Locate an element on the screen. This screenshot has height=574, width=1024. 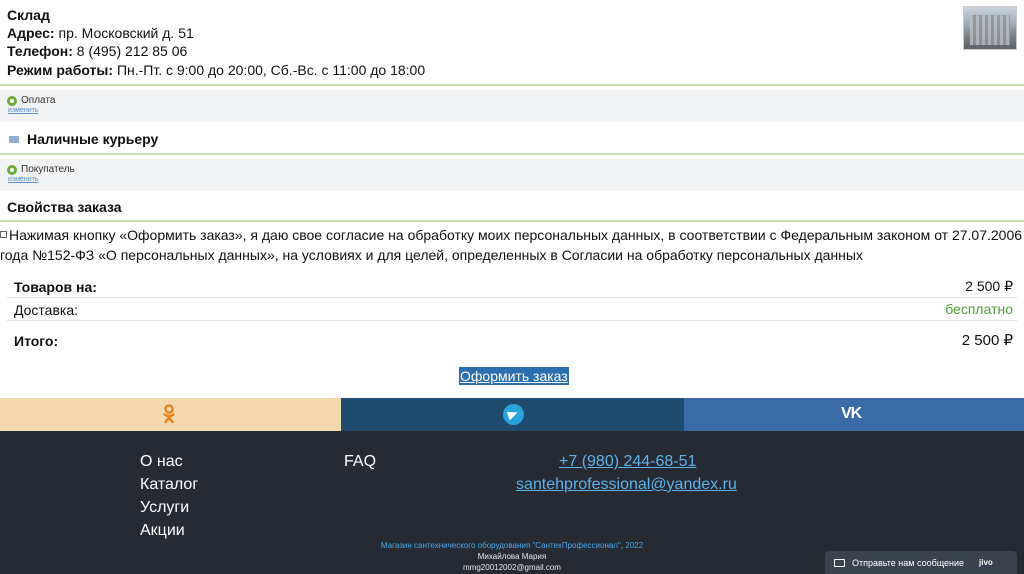
grand-total-row: Итого: 2 500 ₽ is located at coordinates (512, 339).